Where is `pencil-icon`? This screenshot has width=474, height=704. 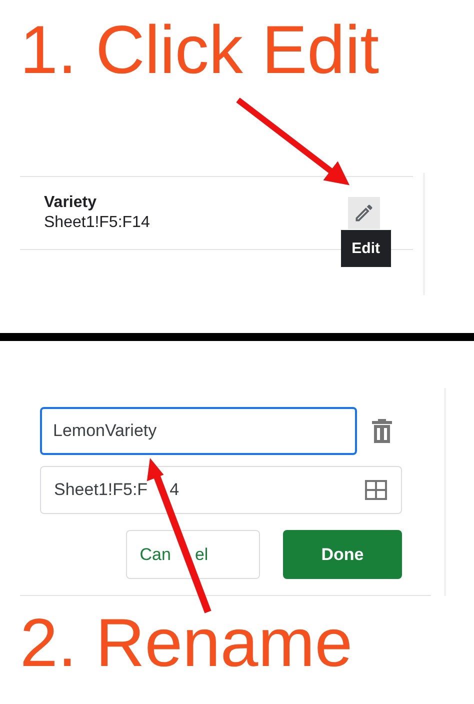
pencil-icon is located at coordinates (364, 213).